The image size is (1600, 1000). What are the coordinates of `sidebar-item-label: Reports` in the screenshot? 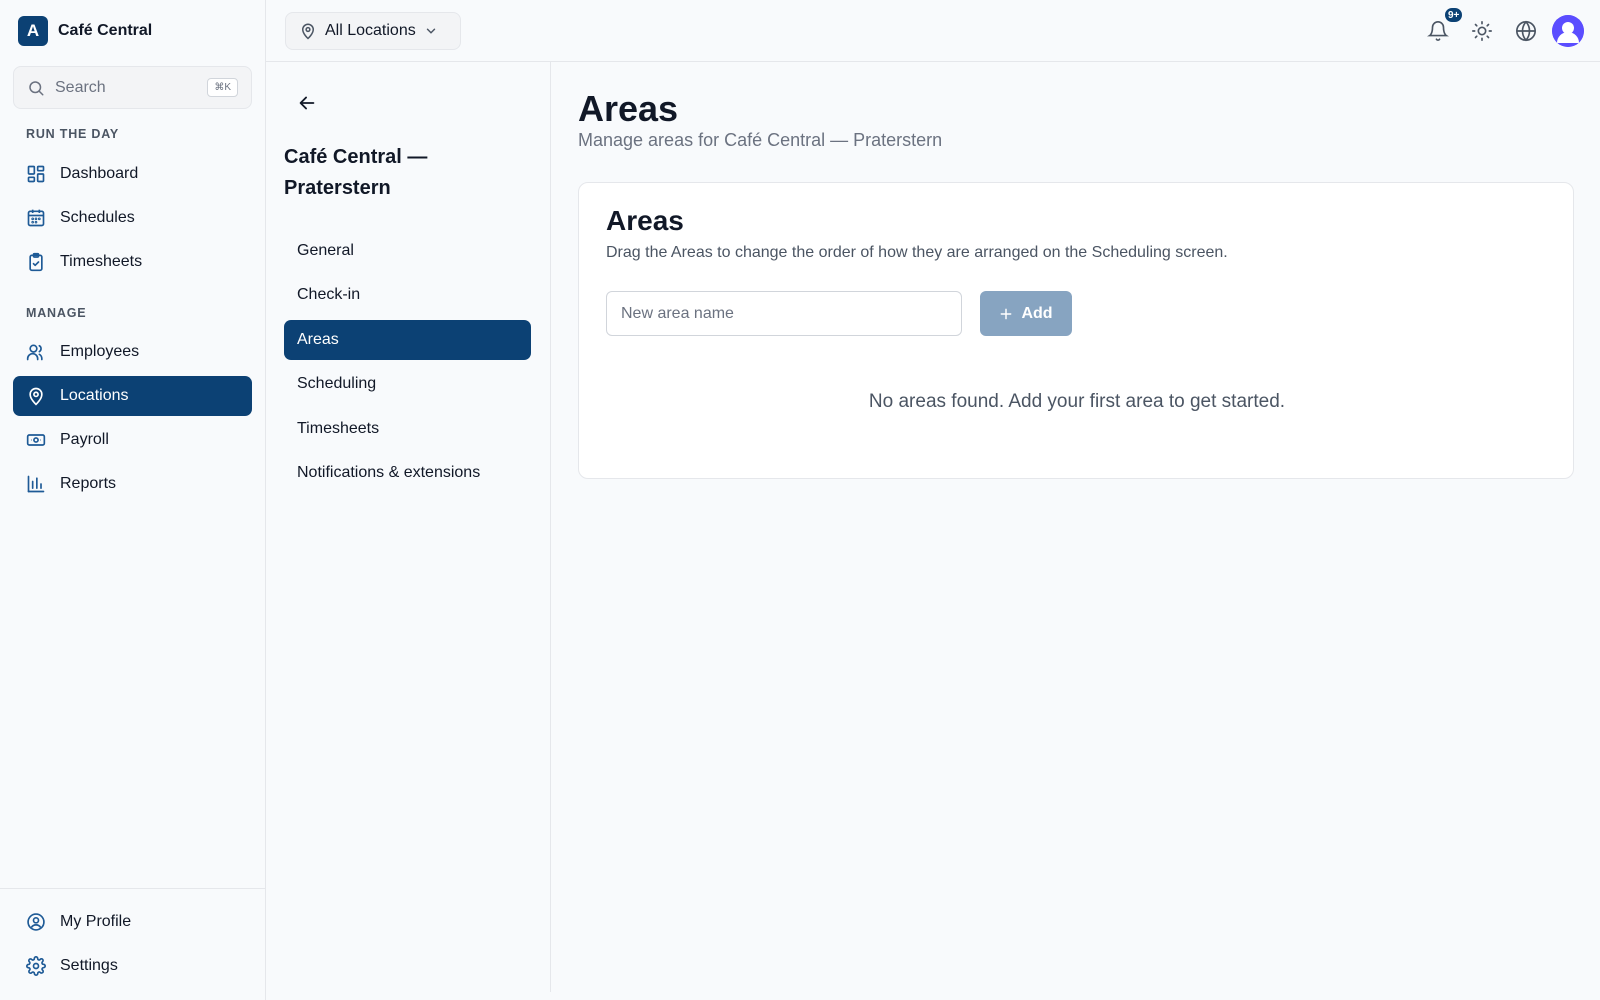 It's located at (88, 483).